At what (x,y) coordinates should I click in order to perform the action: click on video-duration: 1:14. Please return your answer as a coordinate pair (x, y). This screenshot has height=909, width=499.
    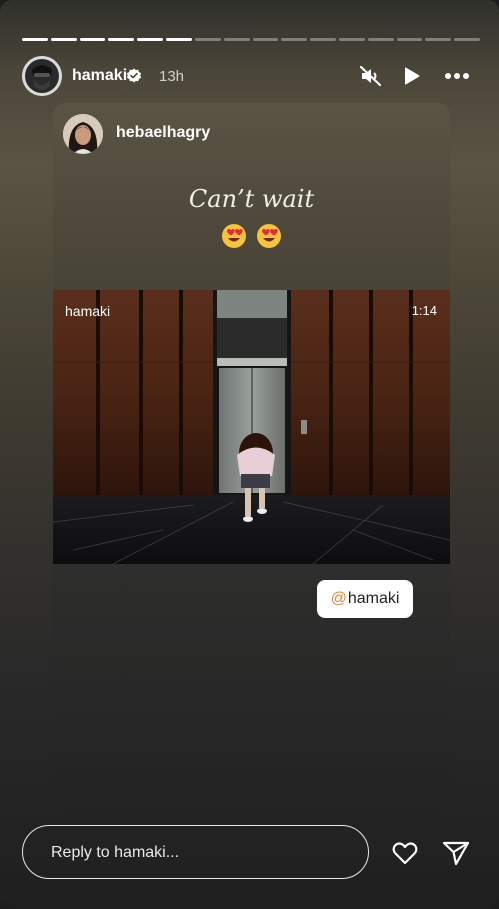
    Looking at the image, I should click on (424, 310).